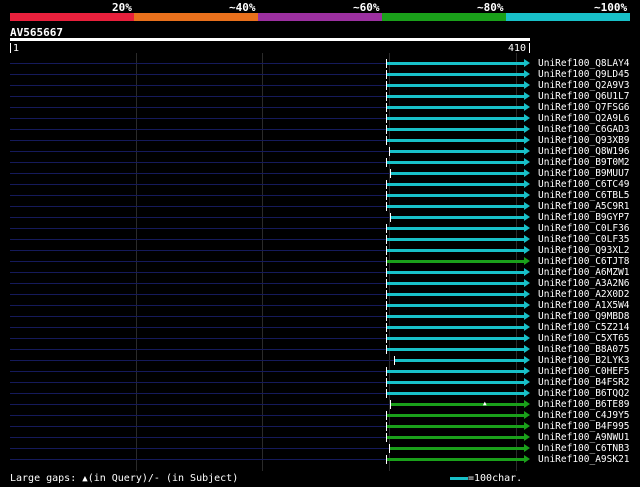 The width and height of the screenshot is (640, 487). I want to click on hit-label: UniRef100_A6MZW1, so click(584, 272).